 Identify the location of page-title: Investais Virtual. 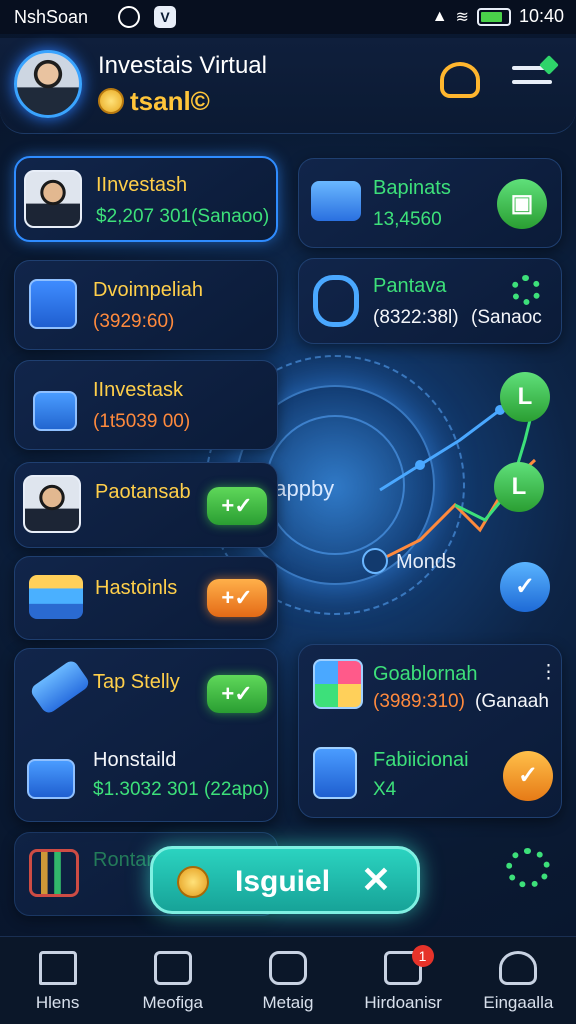
(182, 65).